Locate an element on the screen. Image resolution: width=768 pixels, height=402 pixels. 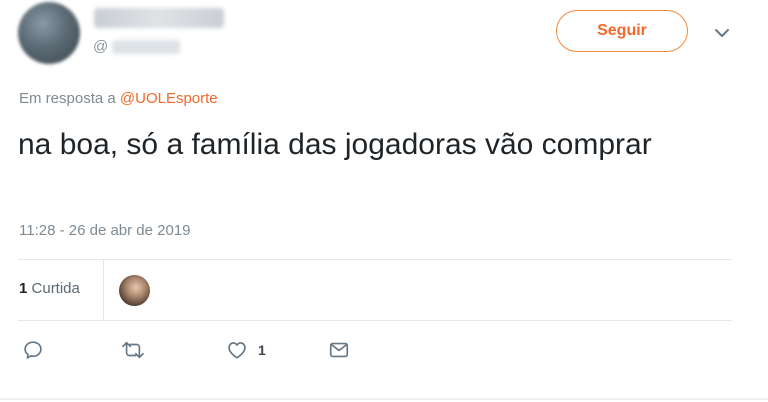
reply-prefix: Em resposta a is located at coordinates (69, 98).